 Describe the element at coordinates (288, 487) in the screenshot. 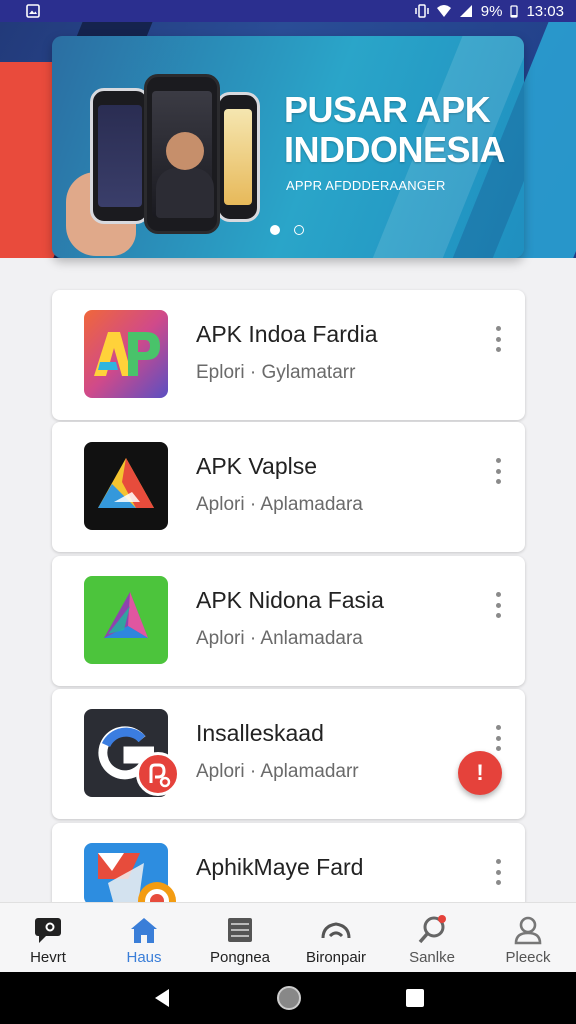

I see `app-list-item: APK Vaplse Aplori · Aplamadara` at that location.